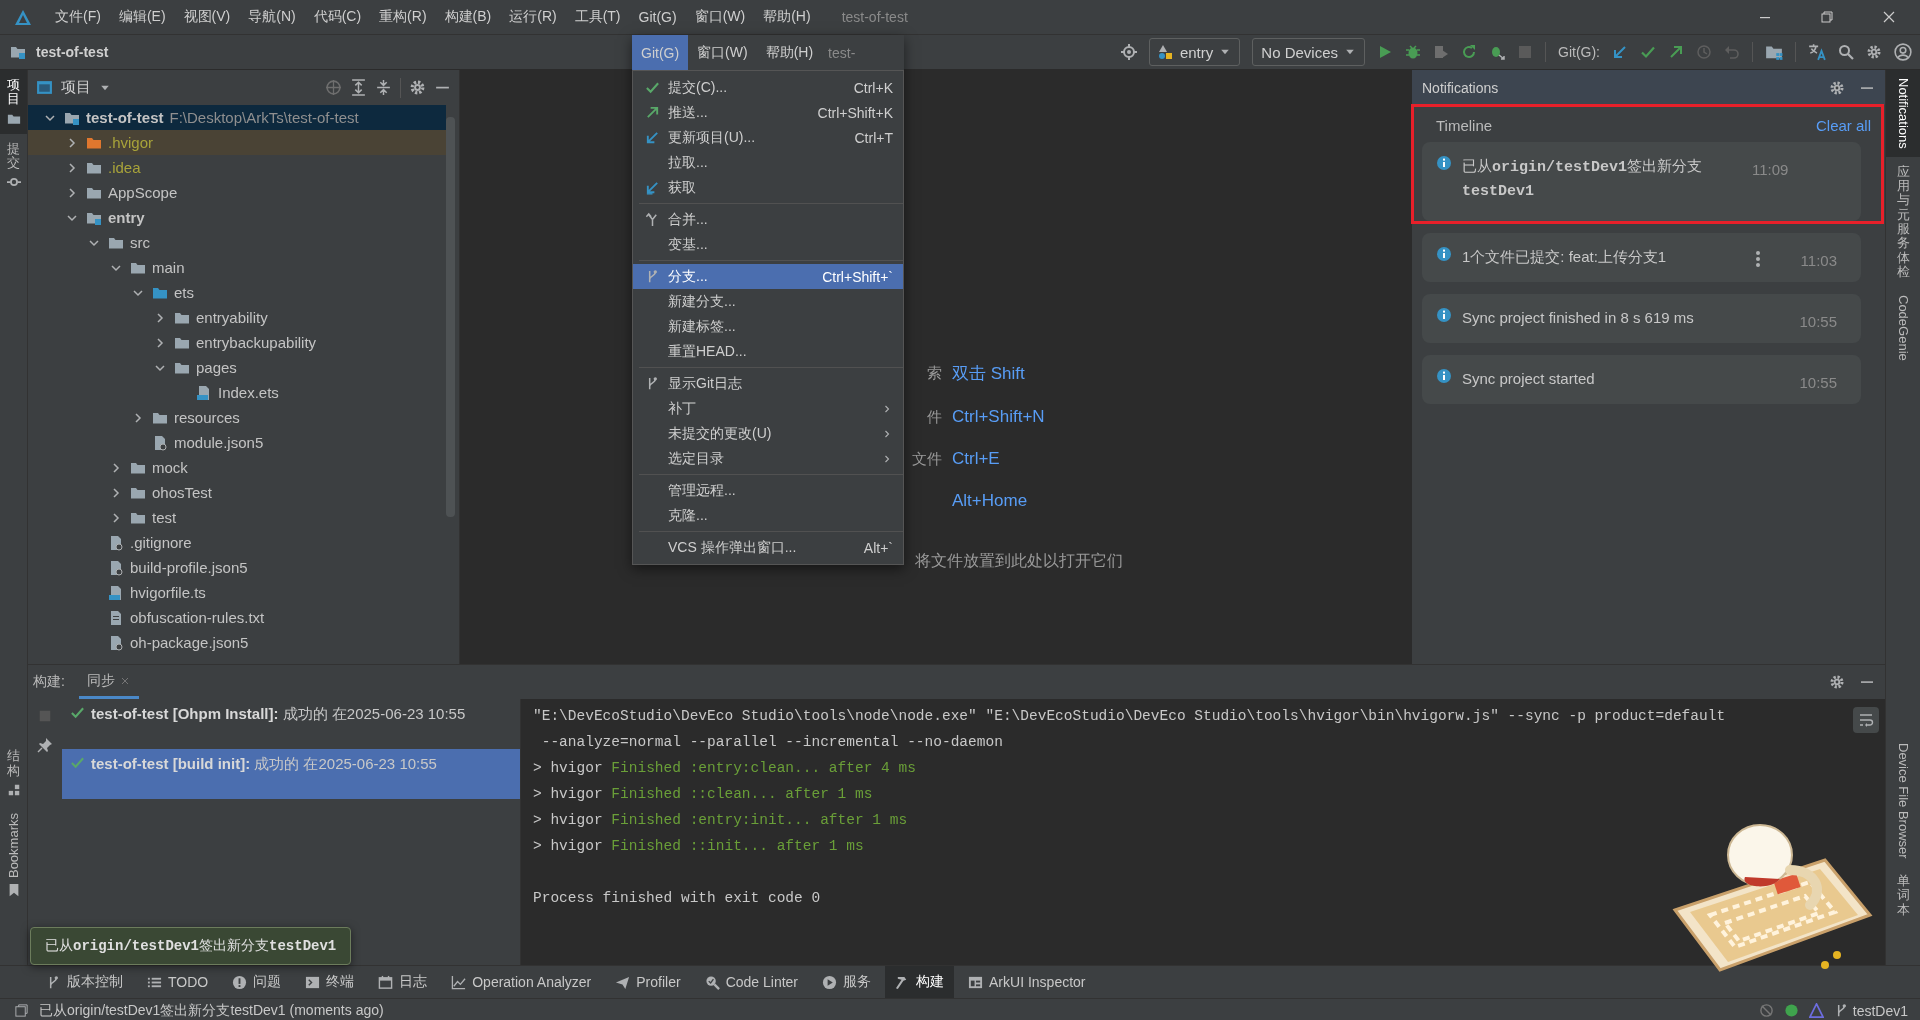  What do you see at coordinates (76, 87) in the screenshot?
I see `panel-title: 项目` at bounding box center [76, 87].